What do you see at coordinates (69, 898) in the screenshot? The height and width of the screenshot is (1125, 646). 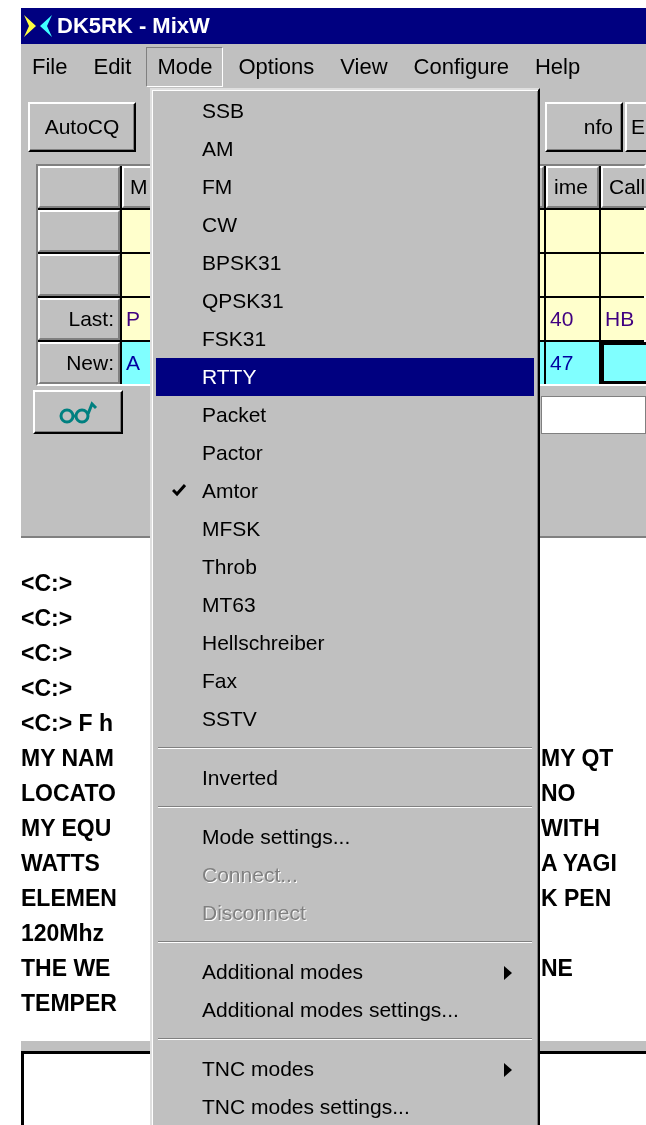 I see `text-line: ELEMEN` at bounding box center [69, 898].